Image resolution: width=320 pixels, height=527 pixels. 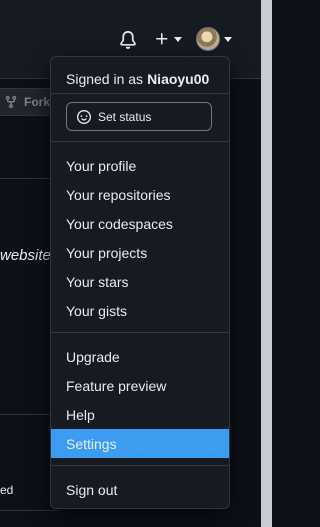 I want to click on set-status-button: Set status, so click(x=139, y=116).